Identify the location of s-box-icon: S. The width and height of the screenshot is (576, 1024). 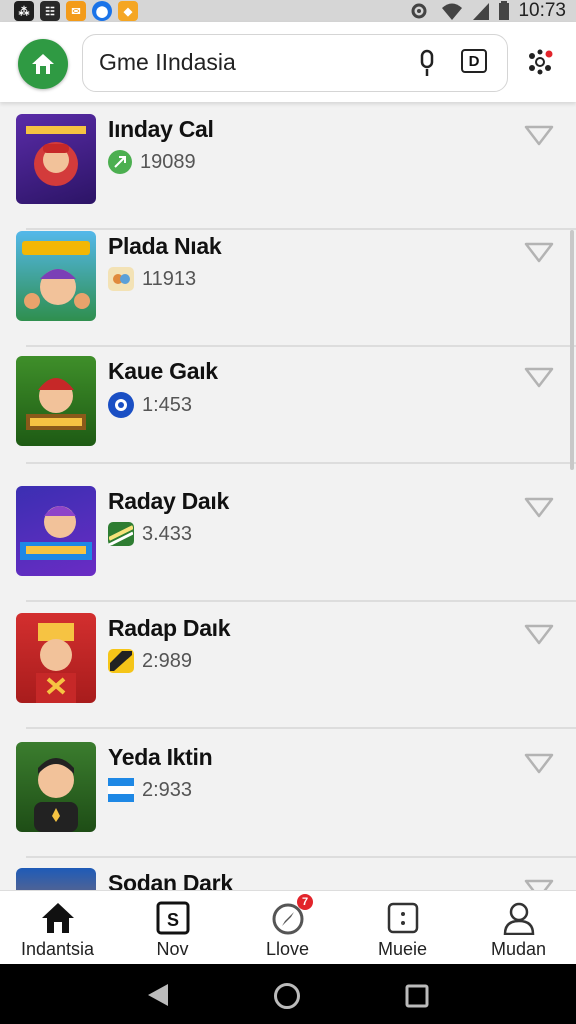
(172, 918).